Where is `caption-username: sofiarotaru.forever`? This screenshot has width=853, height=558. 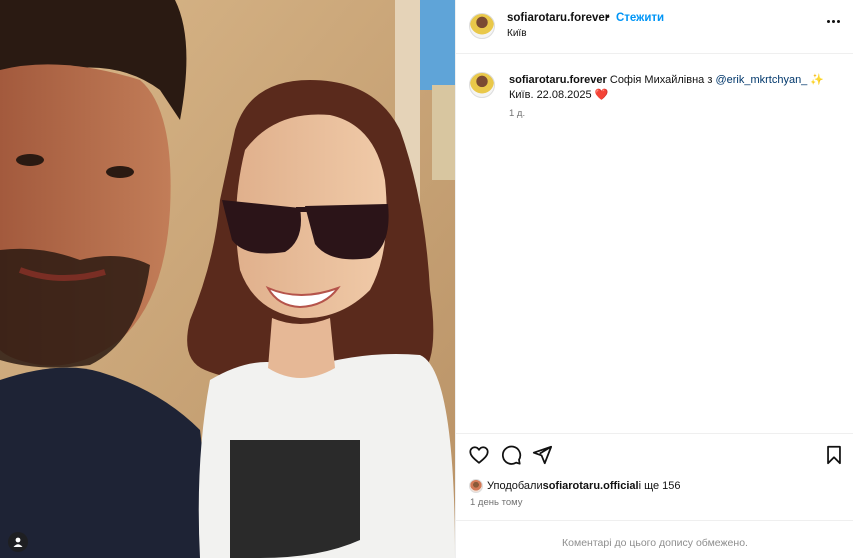
caption-username: sofiarotaru.forever is located at coordinates (558, 80).